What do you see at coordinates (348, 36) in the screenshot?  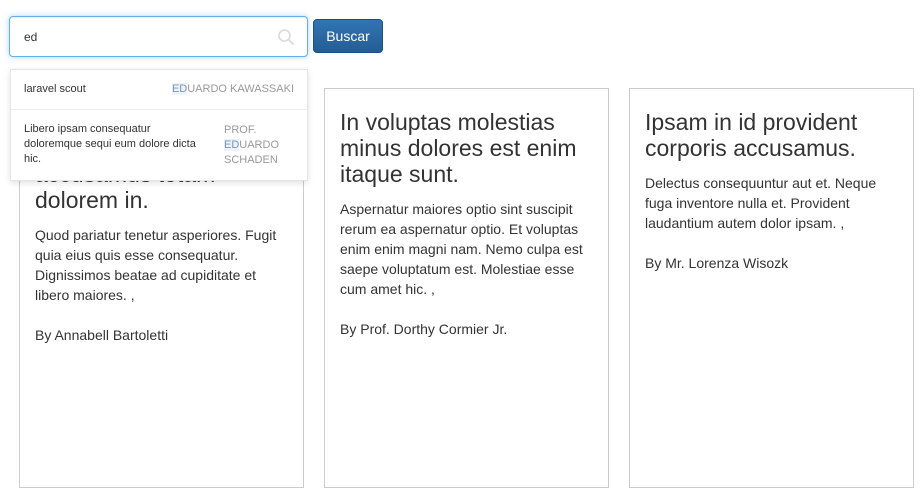 I see `search-button: Buscar` at bounding box center [348, 36].